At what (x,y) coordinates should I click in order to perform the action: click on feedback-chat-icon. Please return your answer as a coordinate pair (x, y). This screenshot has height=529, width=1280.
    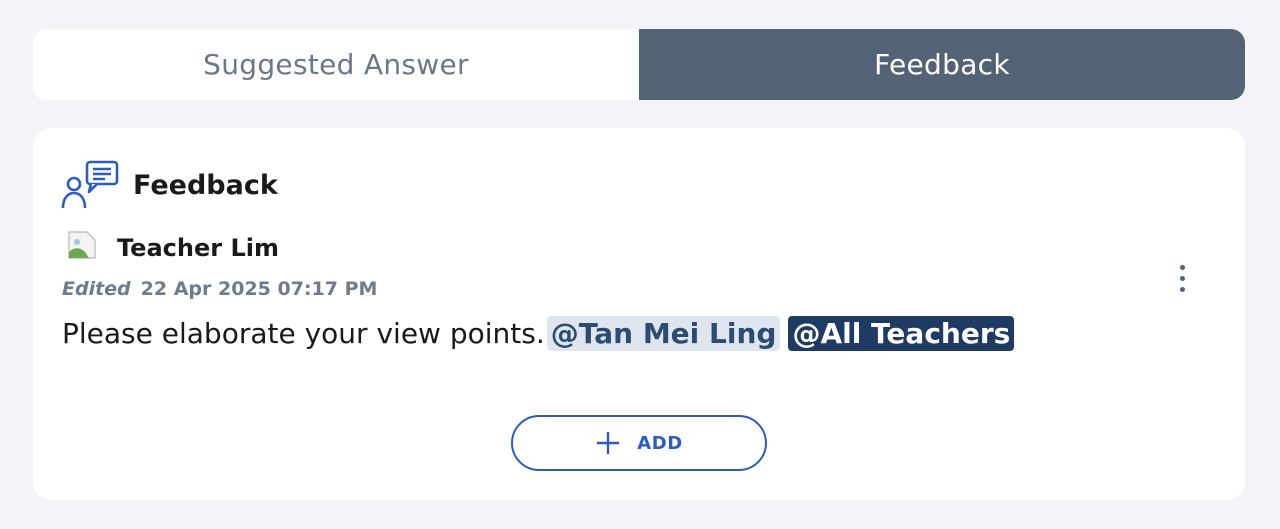
    Looking at the image, I should click on (90, 185).